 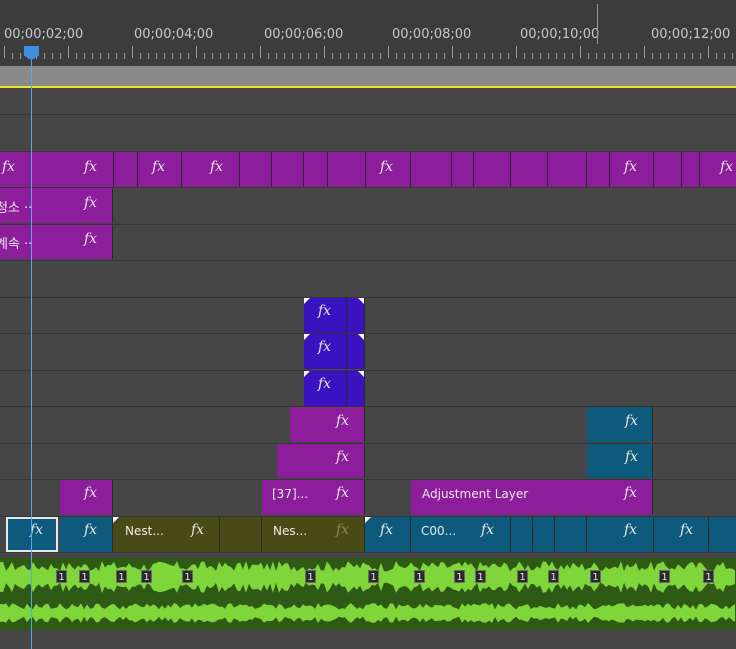 What do you see at coordinates (57, 169) in the screenshot?
I see `timeline-clip: fx fx` at bounding box center [57, 169].